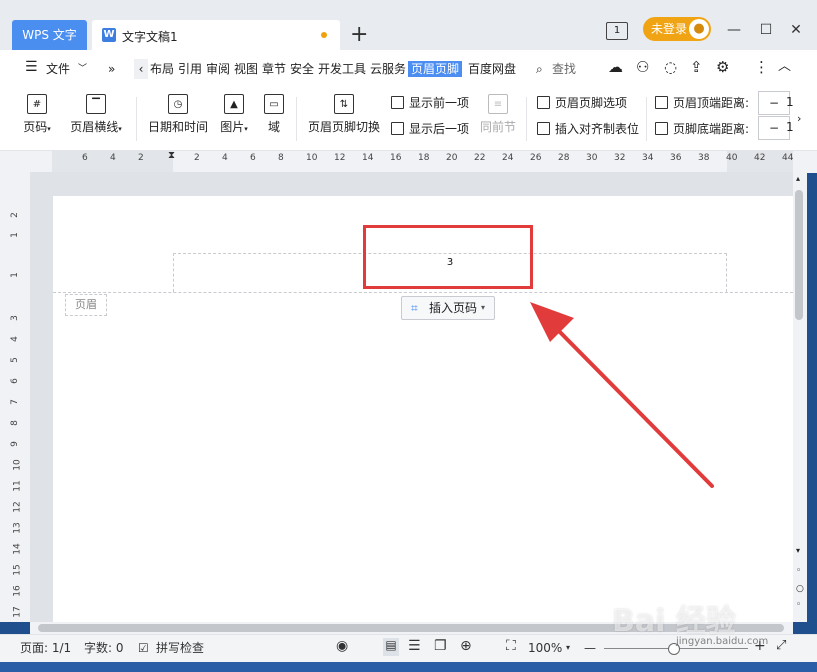 This screenshot has width=817, height=672. Describe the element at coordinates (274, 69) in the screenshot. I see `menu-chapter: 章节` at that location.